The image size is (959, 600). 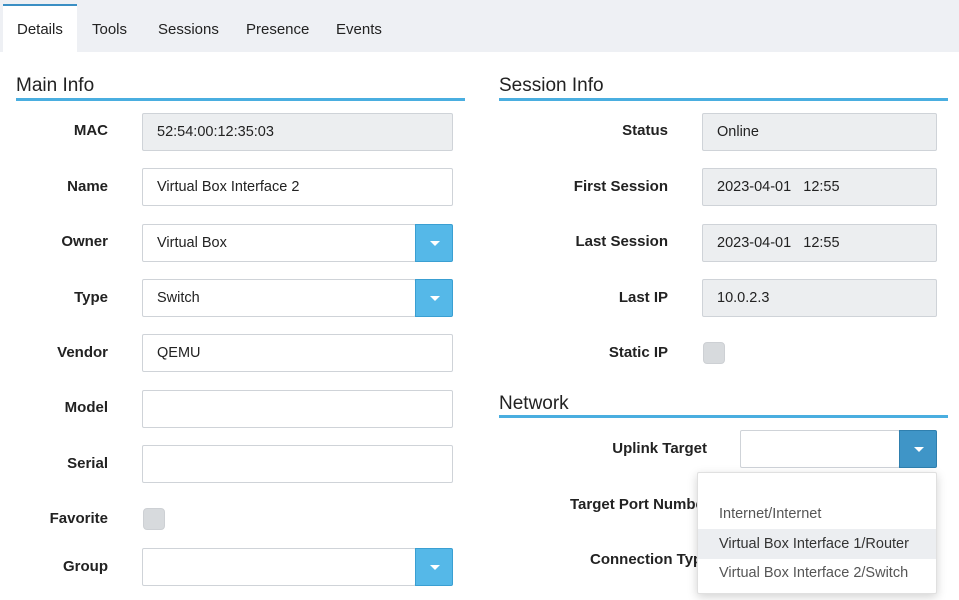 I want to click on owner-label: Owner, so click(x=84, y=241).